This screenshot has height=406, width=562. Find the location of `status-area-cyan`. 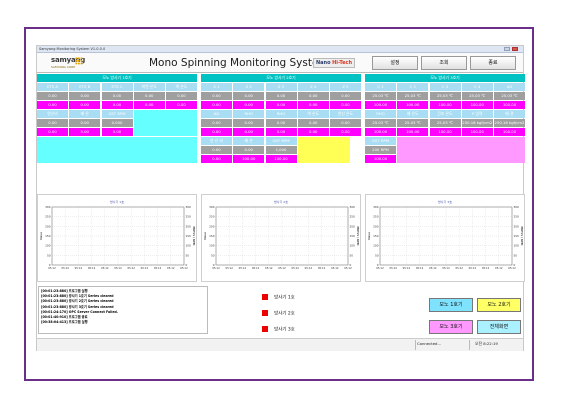

status-area-cyan is located at coordinates (117, 150).